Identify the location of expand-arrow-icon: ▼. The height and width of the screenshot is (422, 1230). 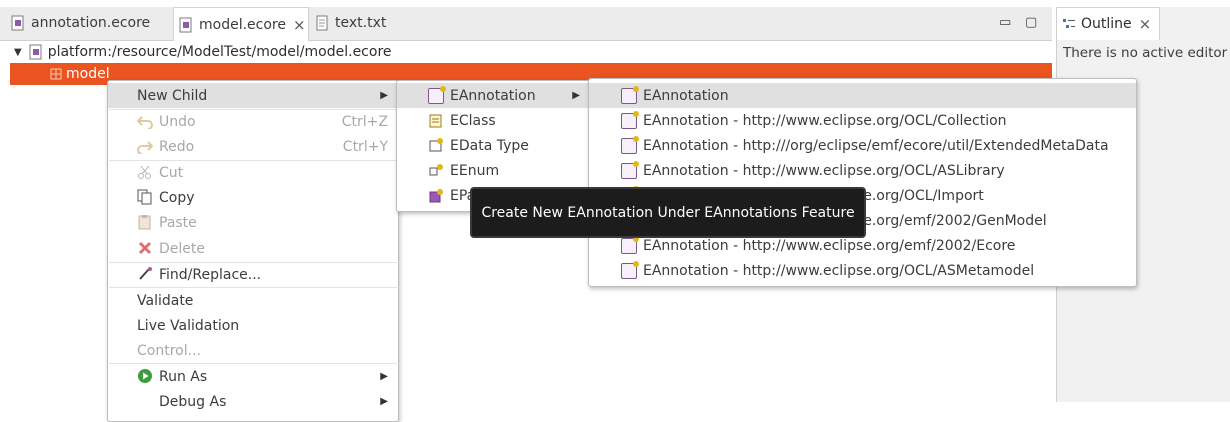
(18, 52).